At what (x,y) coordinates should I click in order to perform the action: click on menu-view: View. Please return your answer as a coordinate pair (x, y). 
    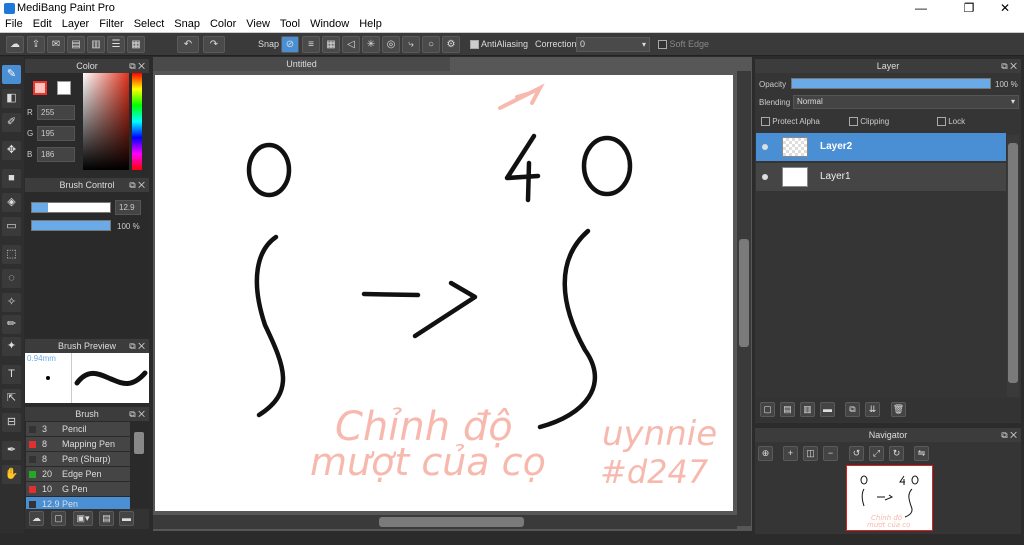
    Looking at the image, I should click on (258, 23).